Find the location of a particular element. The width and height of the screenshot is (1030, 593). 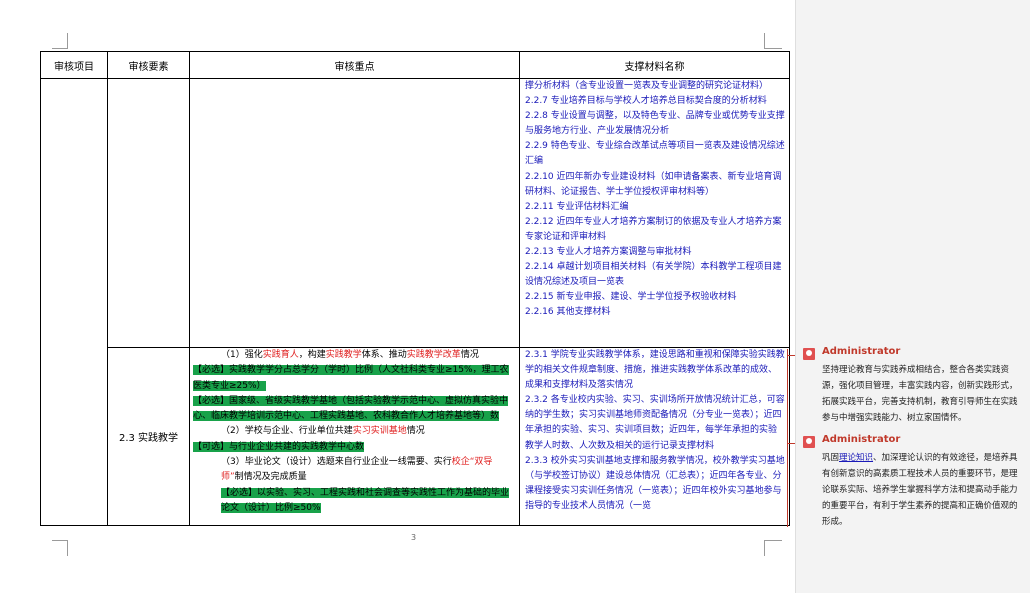

comment-link: 理论知识 is located at coordinates (856, 458).